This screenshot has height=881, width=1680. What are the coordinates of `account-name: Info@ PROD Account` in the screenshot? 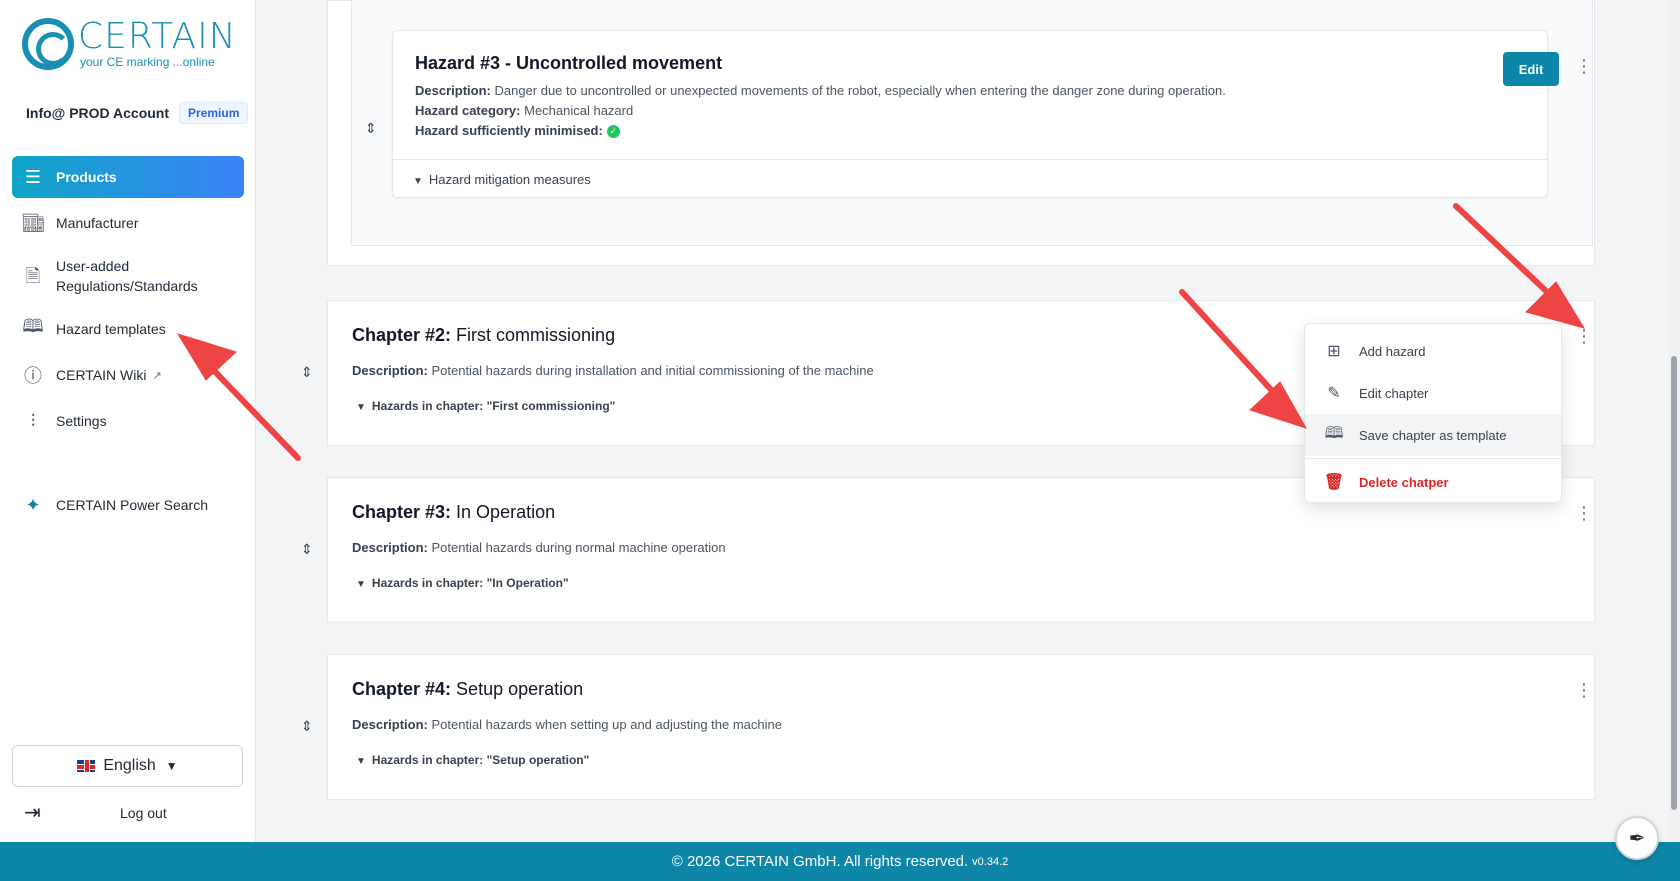 It's located at (98, 113).